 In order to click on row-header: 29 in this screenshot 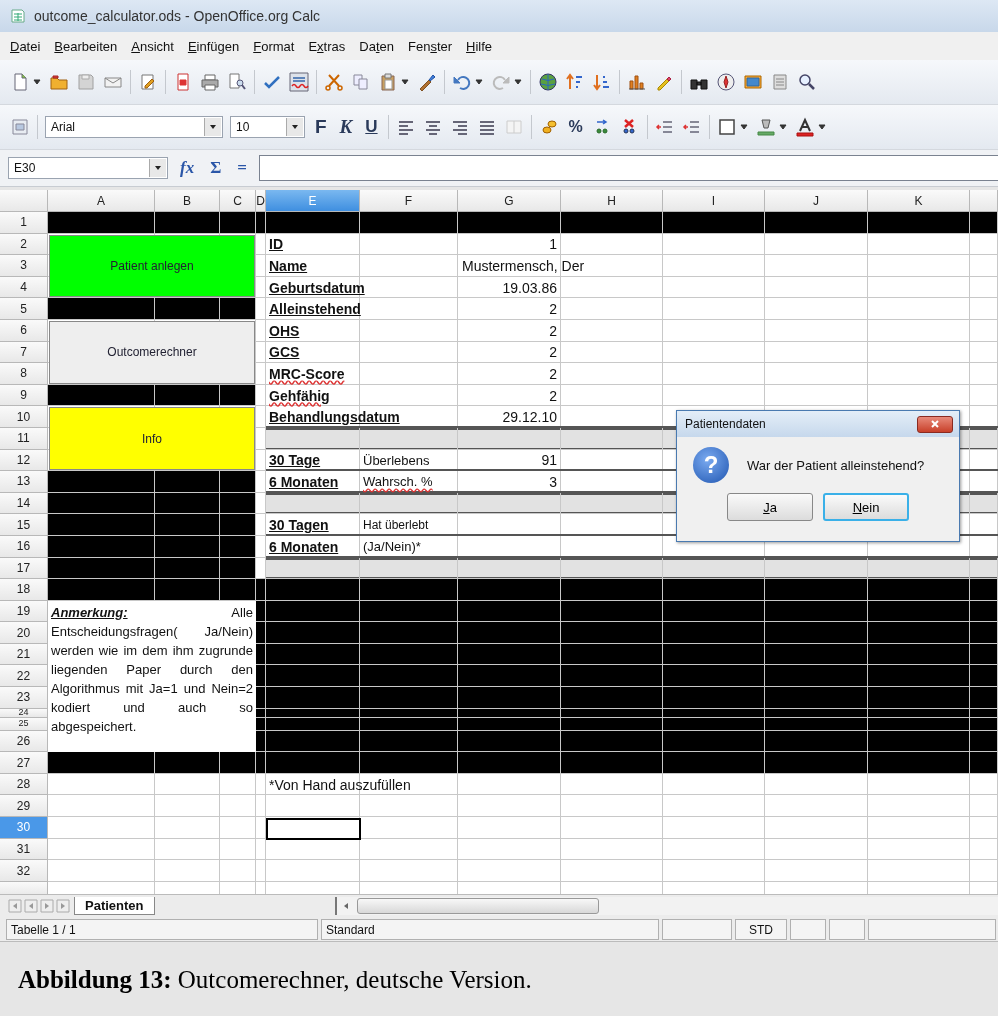, I will do `click(24, 806)`.